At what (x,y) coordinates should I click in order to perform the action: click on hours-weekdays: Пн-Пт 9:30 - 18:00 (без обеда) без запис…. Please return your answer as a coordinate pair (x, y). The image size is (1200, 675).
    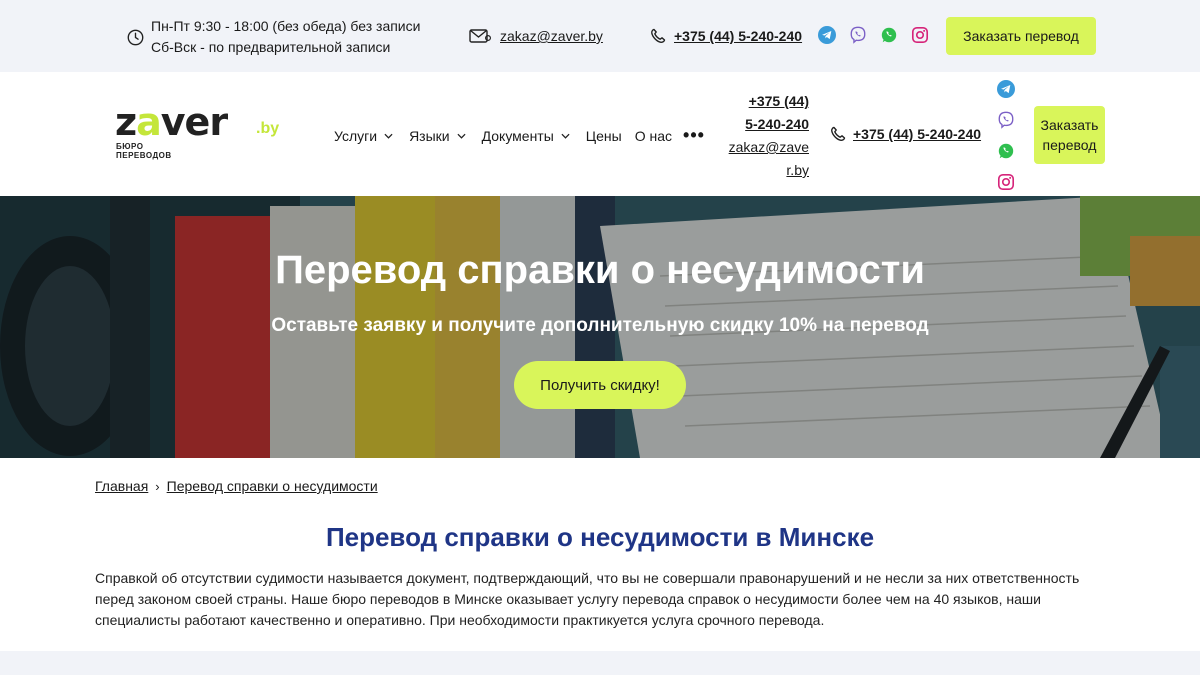
    Looking at the image, I should click on (286, 26).